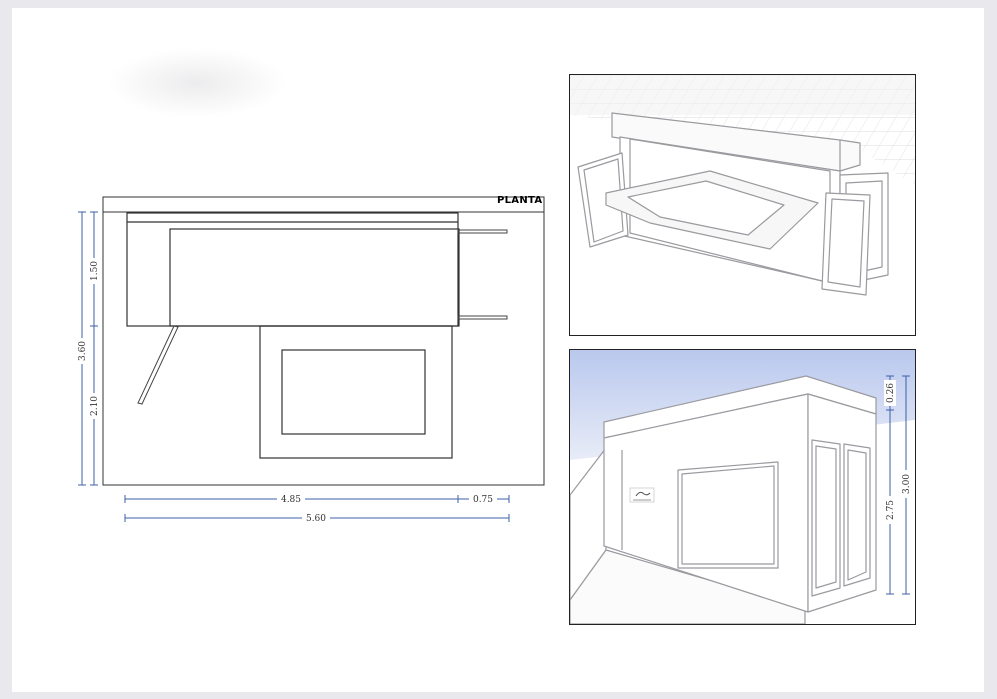 Image resolution: width=997 pixels, height=699 pixels. What do you see at coordinates (642, 495) in the screenshot?
I see `logo-plaque` at bounding box center [642, 495].